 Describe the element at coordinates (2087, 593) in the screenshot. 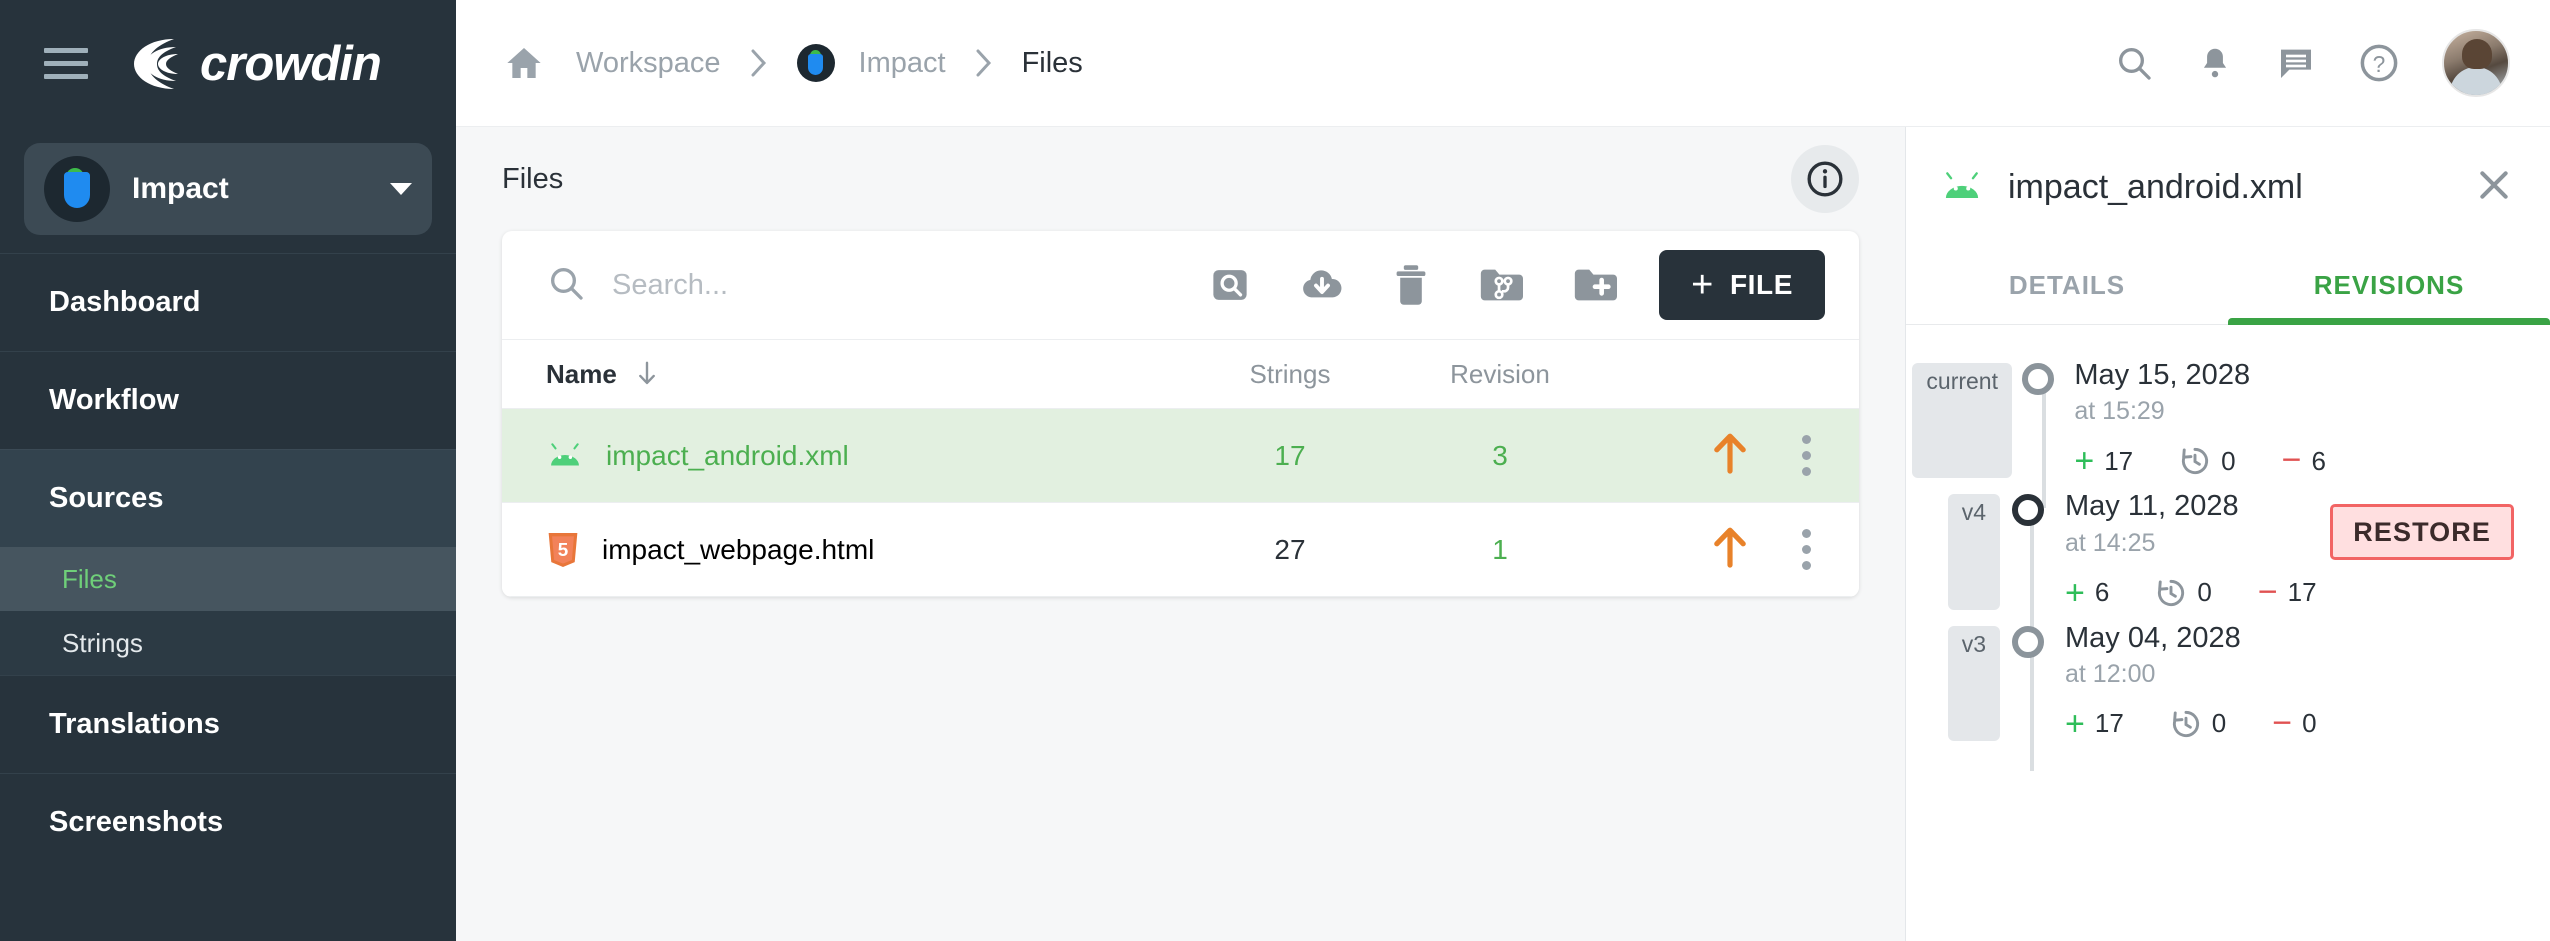

I see `revision-added: + 6` at that location.